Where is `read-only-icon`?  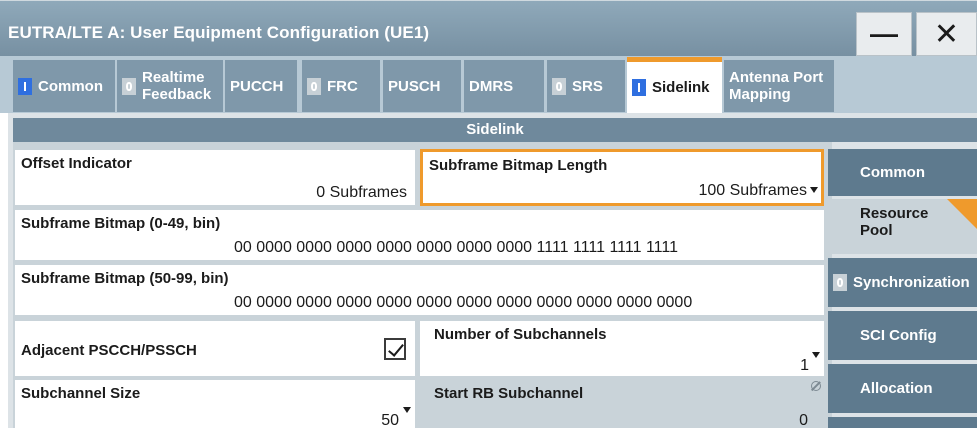
read-only-icon is located at coordinates (816, 386).